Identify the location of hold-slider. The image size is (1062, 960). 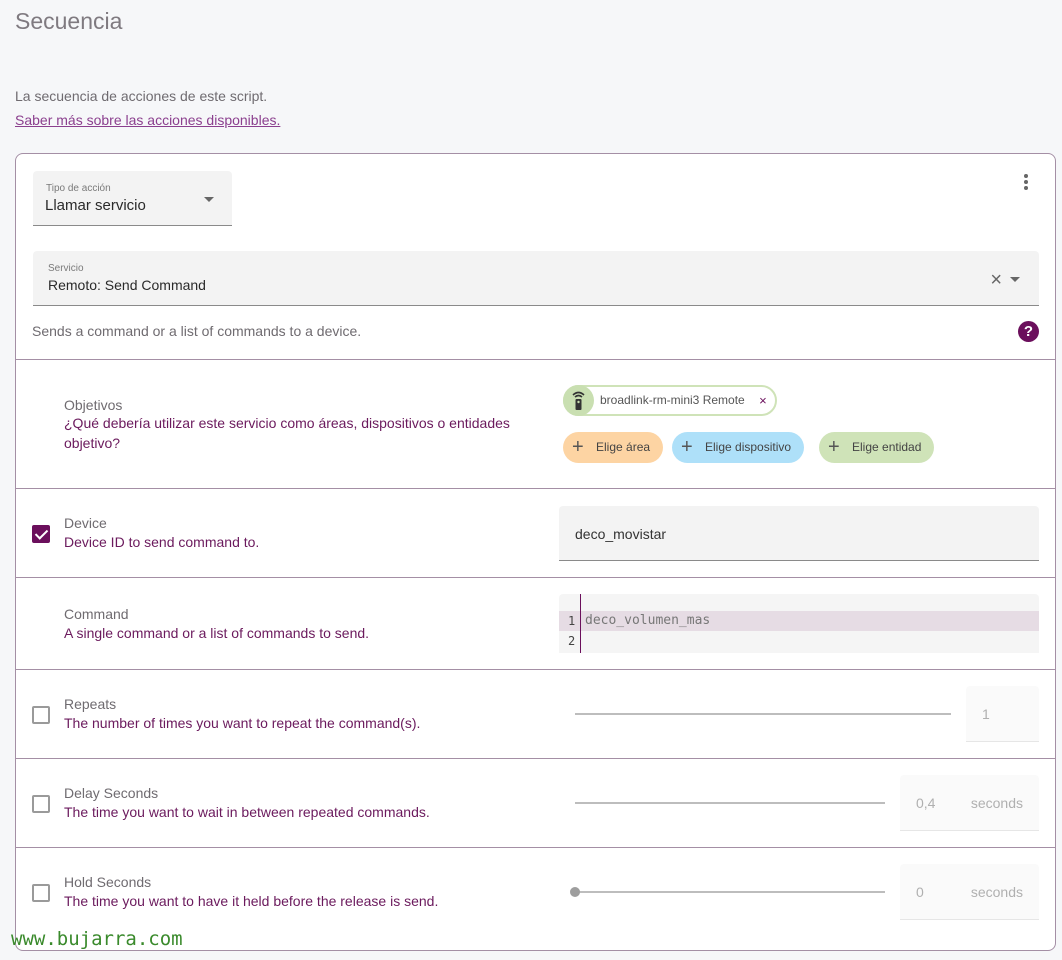
(730, 892).